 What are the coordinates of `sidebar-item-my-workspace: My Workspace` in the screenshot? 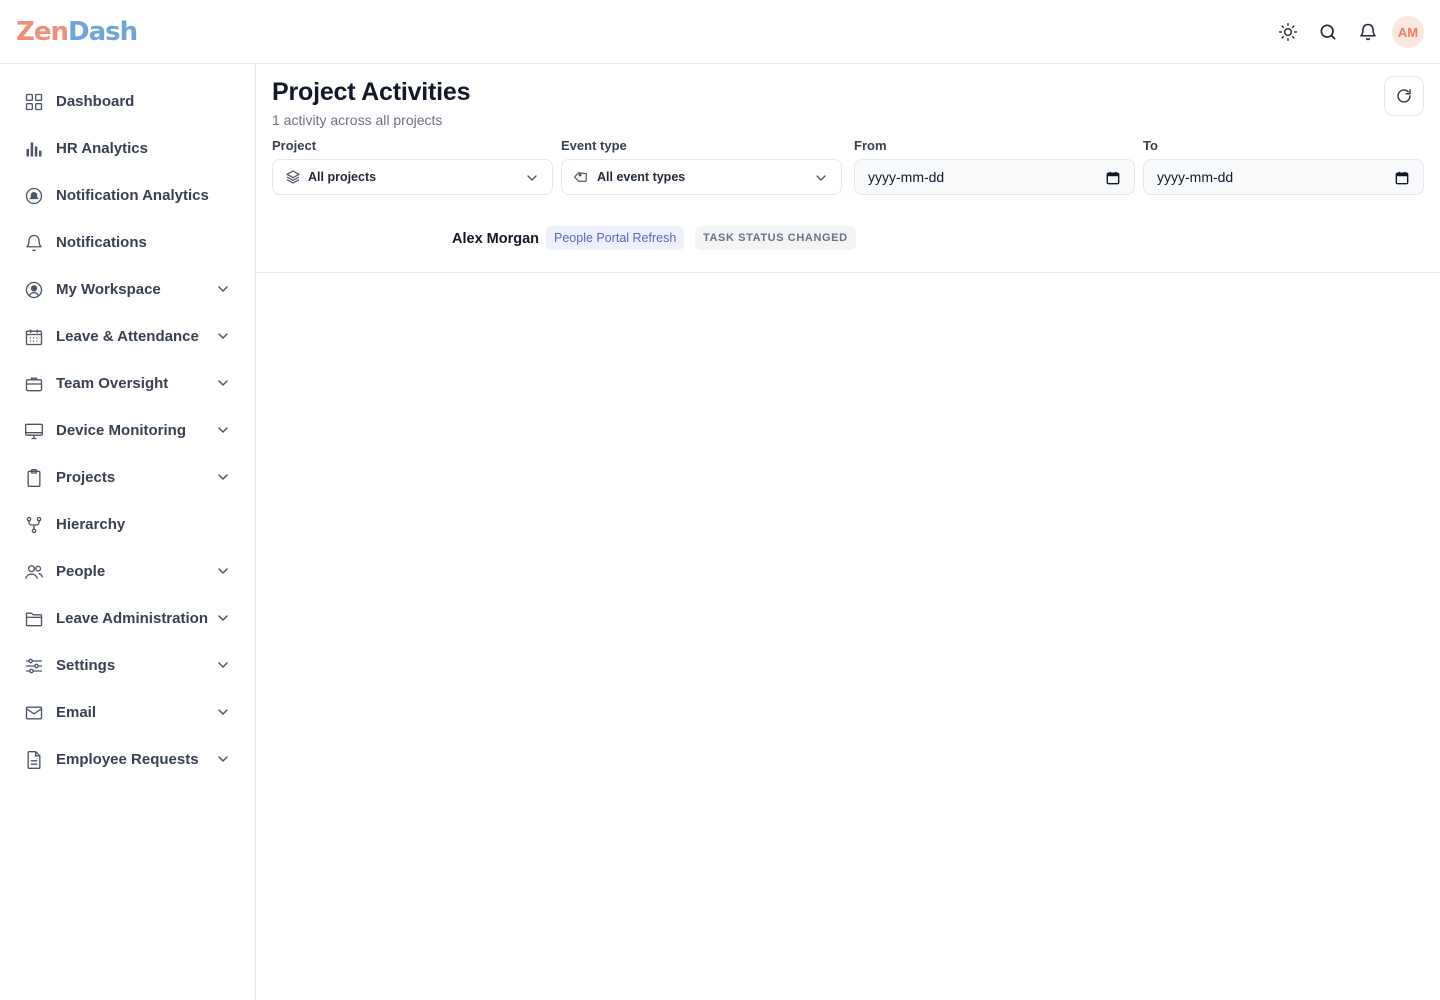 It's located at (127, 289).